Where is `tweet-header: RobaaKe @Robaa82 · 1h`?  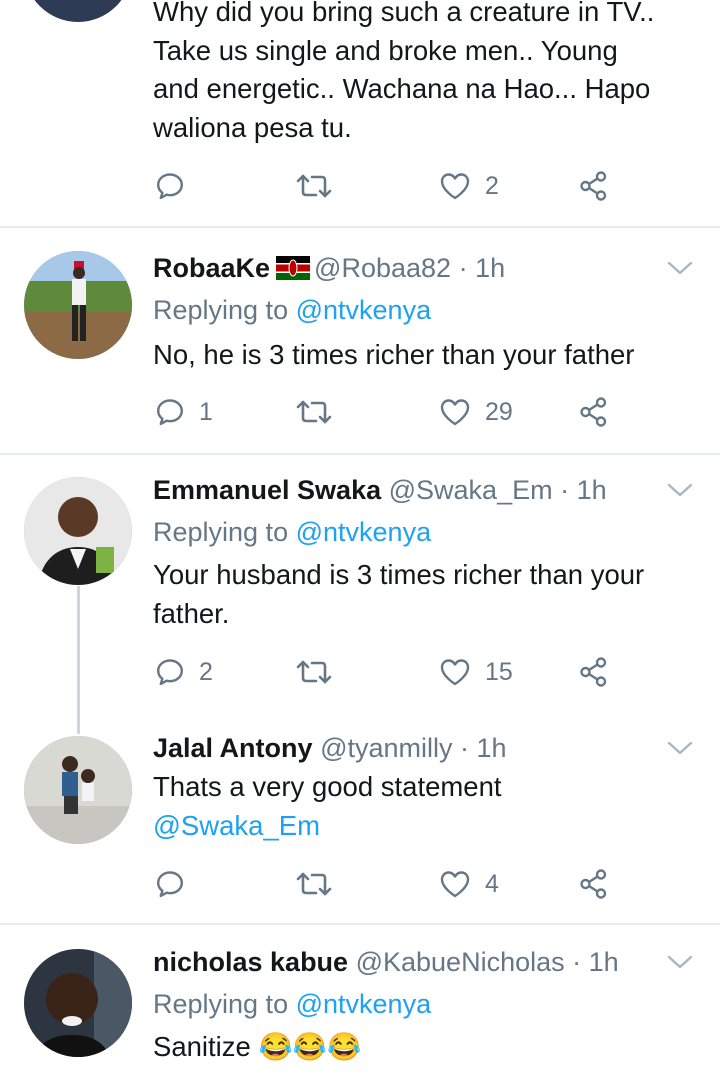
tweet-header: RobaaKe @Robaa82 · 1h is located at coordinates (329, 268).